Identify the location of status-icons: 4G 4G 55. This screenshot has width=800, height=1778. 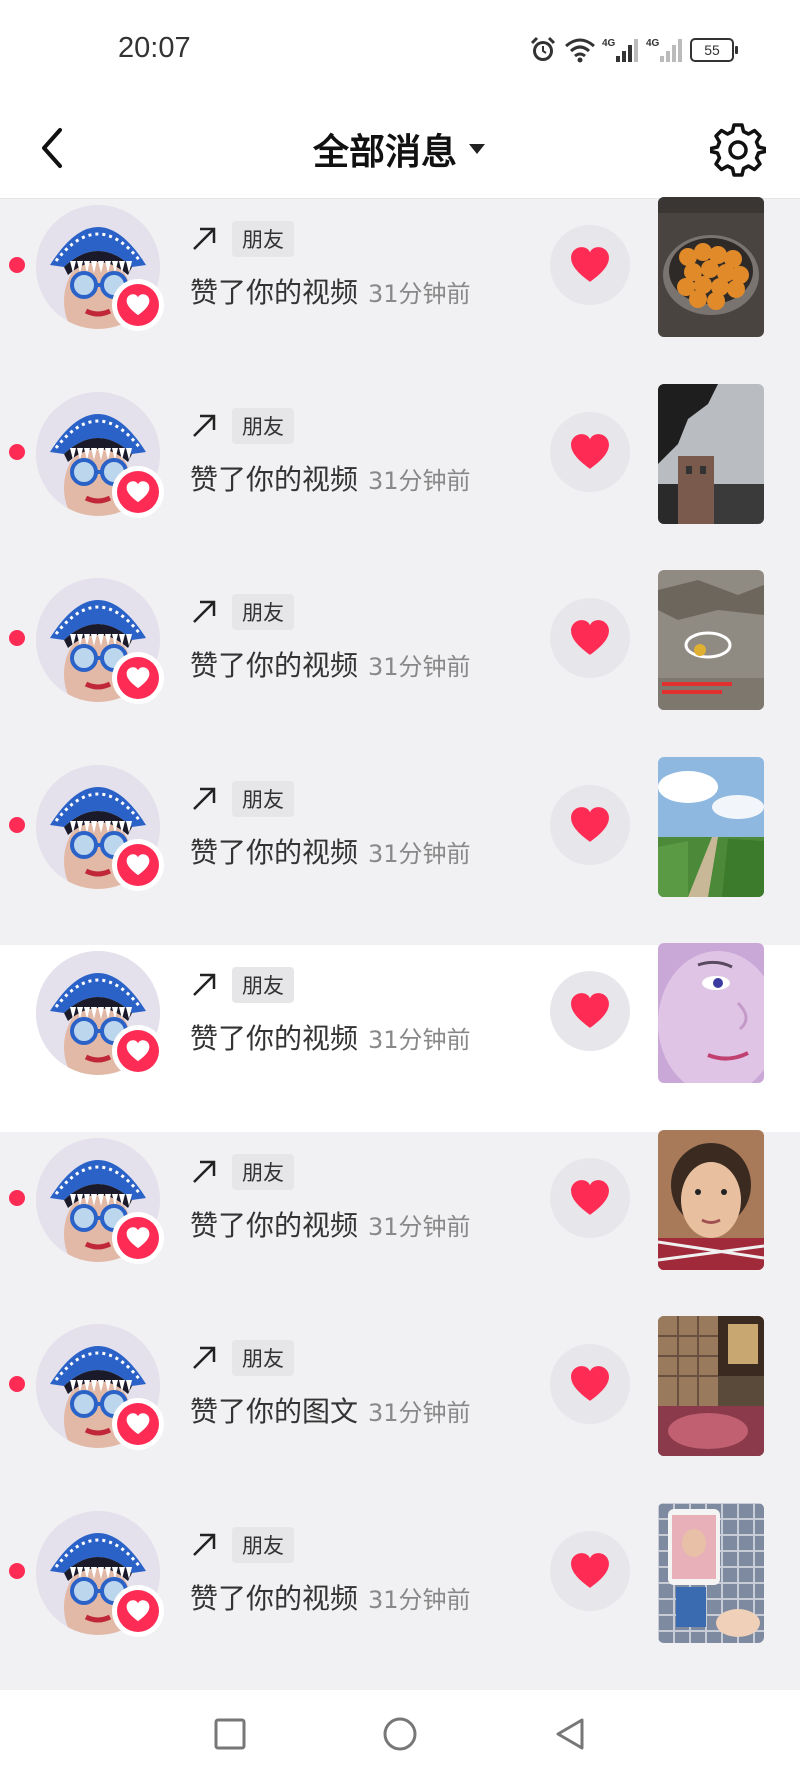
(633, 50).